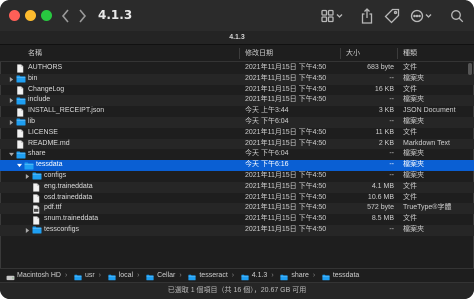 The width and height of the screenshot is (474, 299). Describe the element at coordinates (237, 101) in the screenshot. I see `file-row: include 2021年11月15日 下午4:50 -- 檔案夾` at that location.